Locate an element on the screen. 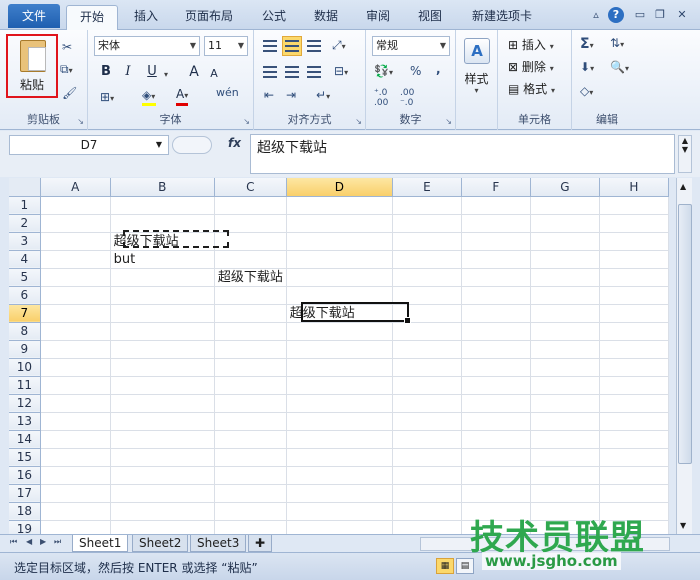 Image resolution: width=700 pixels, height=580 pixels. row-header: 11 is located at coordinates (25, 385).